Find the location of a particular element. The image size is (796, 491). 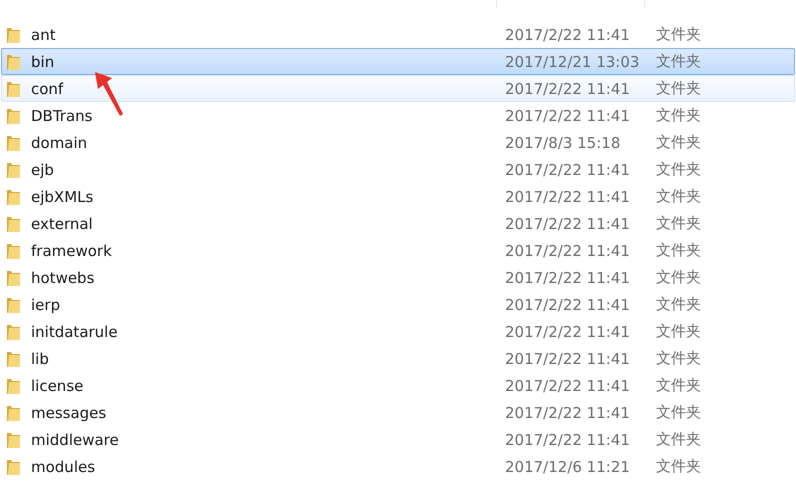

folder-name: external is located at coordinates (62, 223).